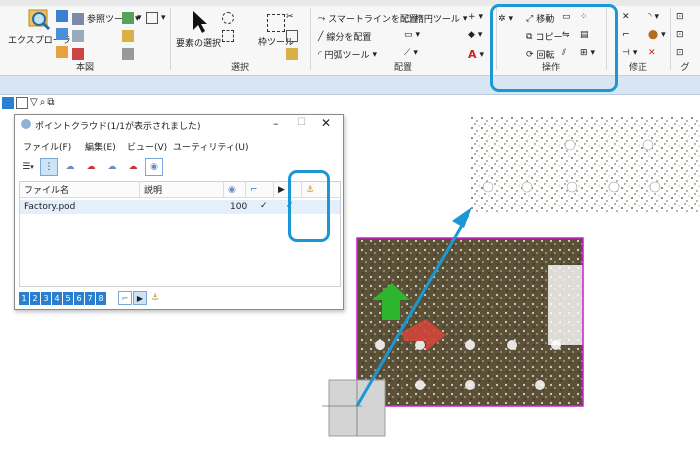 The image size is (700, 452). I want to click on fillet-button: ◝ ▾, so click(653, 17).